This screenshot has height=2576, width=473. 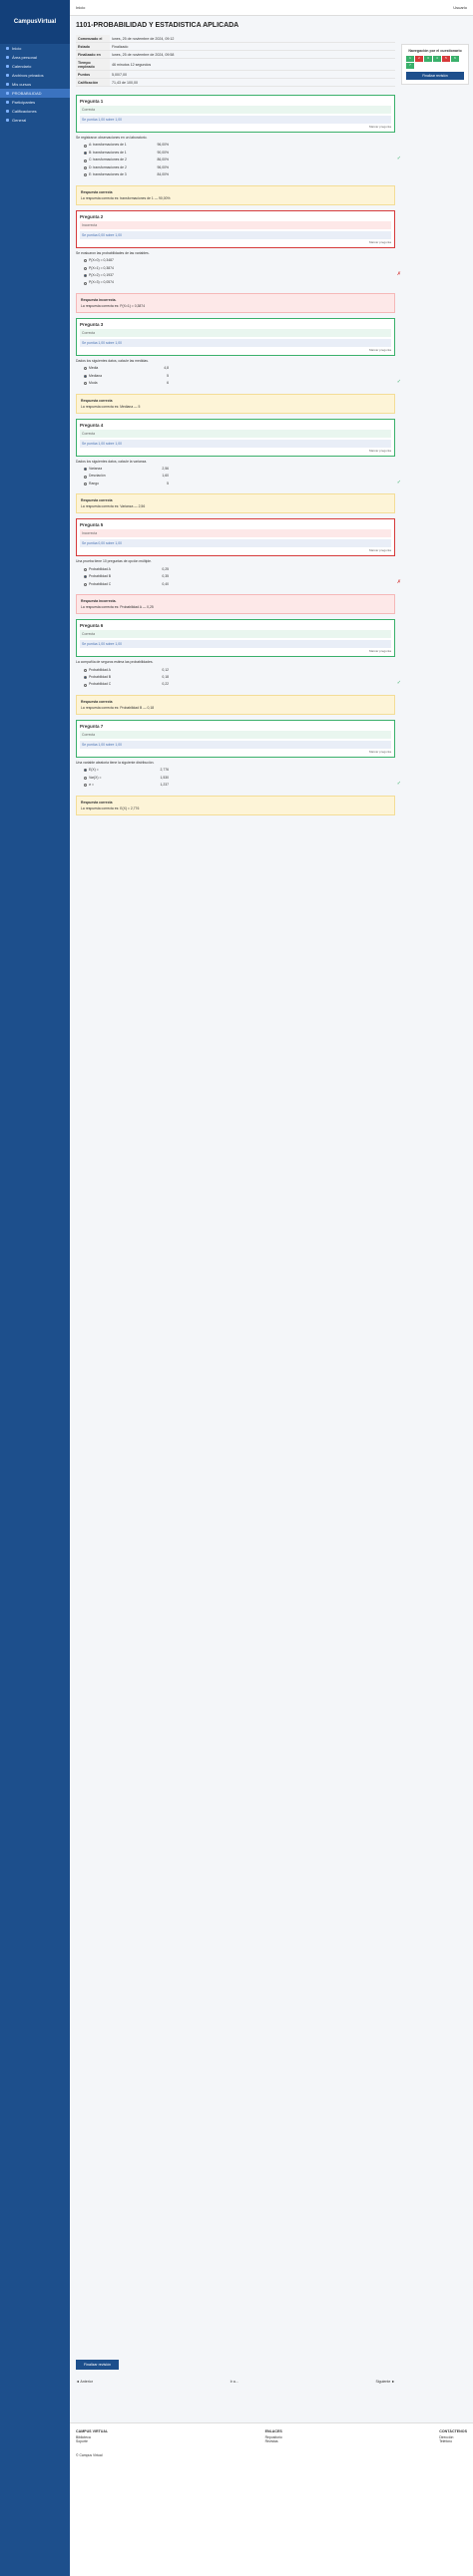 What do you see at coordinates (163, 174) in the screenshot?
I see `option-value: 84,00%` at bounding box center [163, 174].